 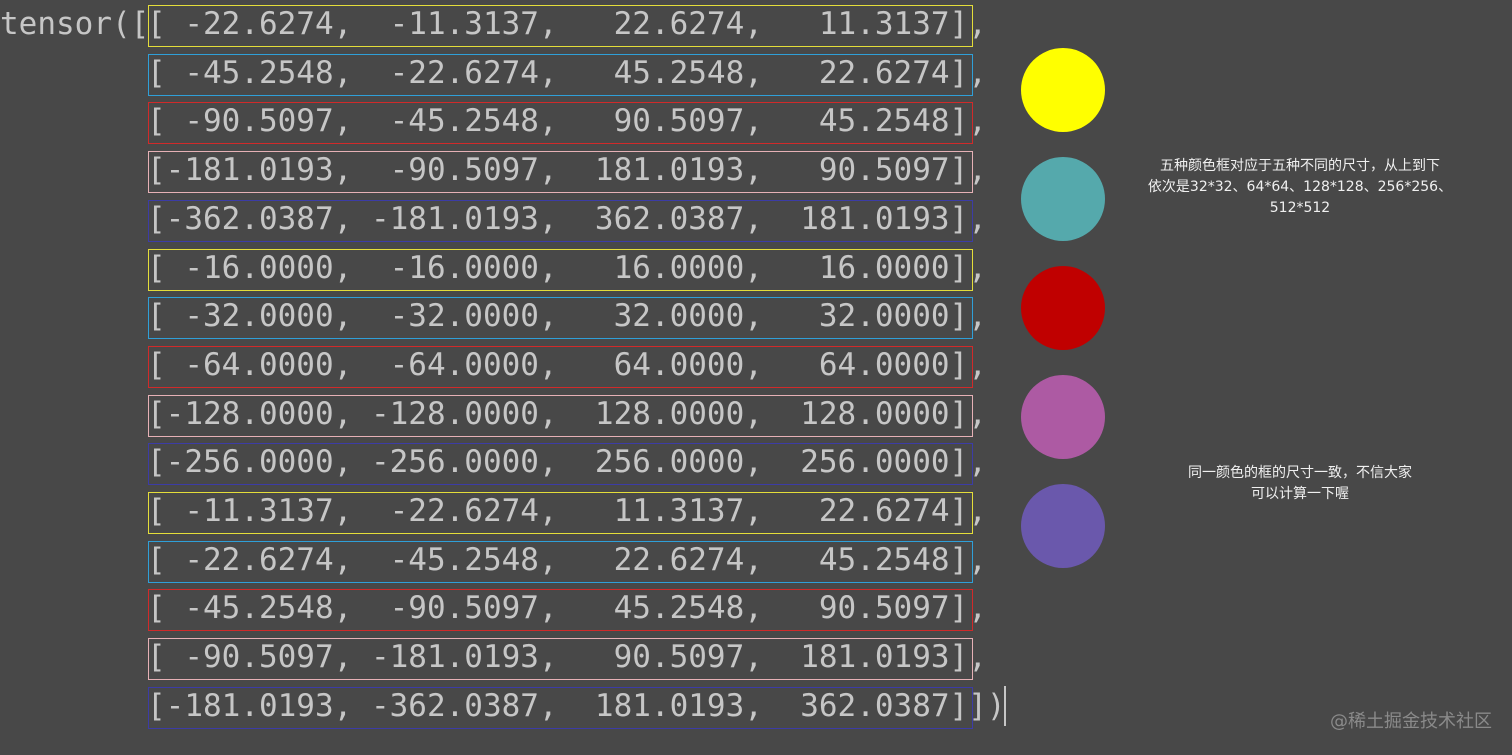 I want to click on same-size-note-line-2: 可以计算一下喔, so click(x=1300, y=494).